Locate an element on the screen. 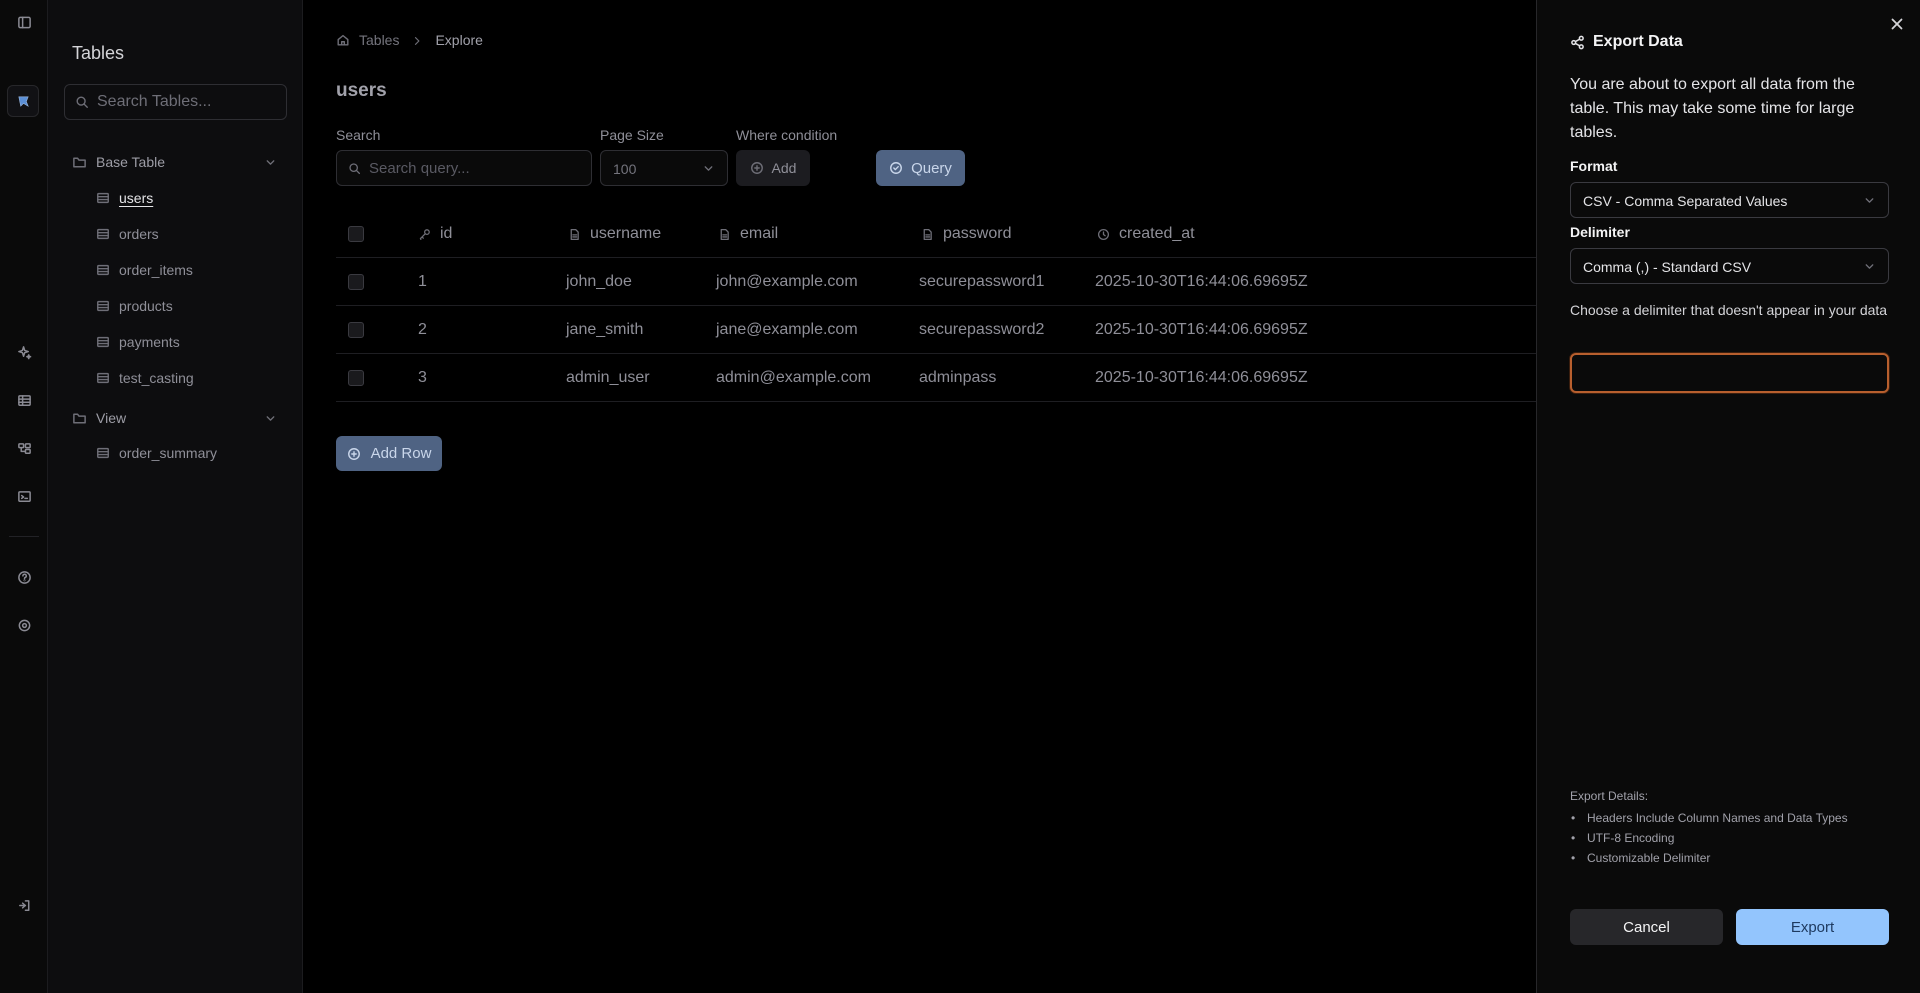 This screenshot has width=1920, height=993. page-title: users is located at coordinates (361, 90).